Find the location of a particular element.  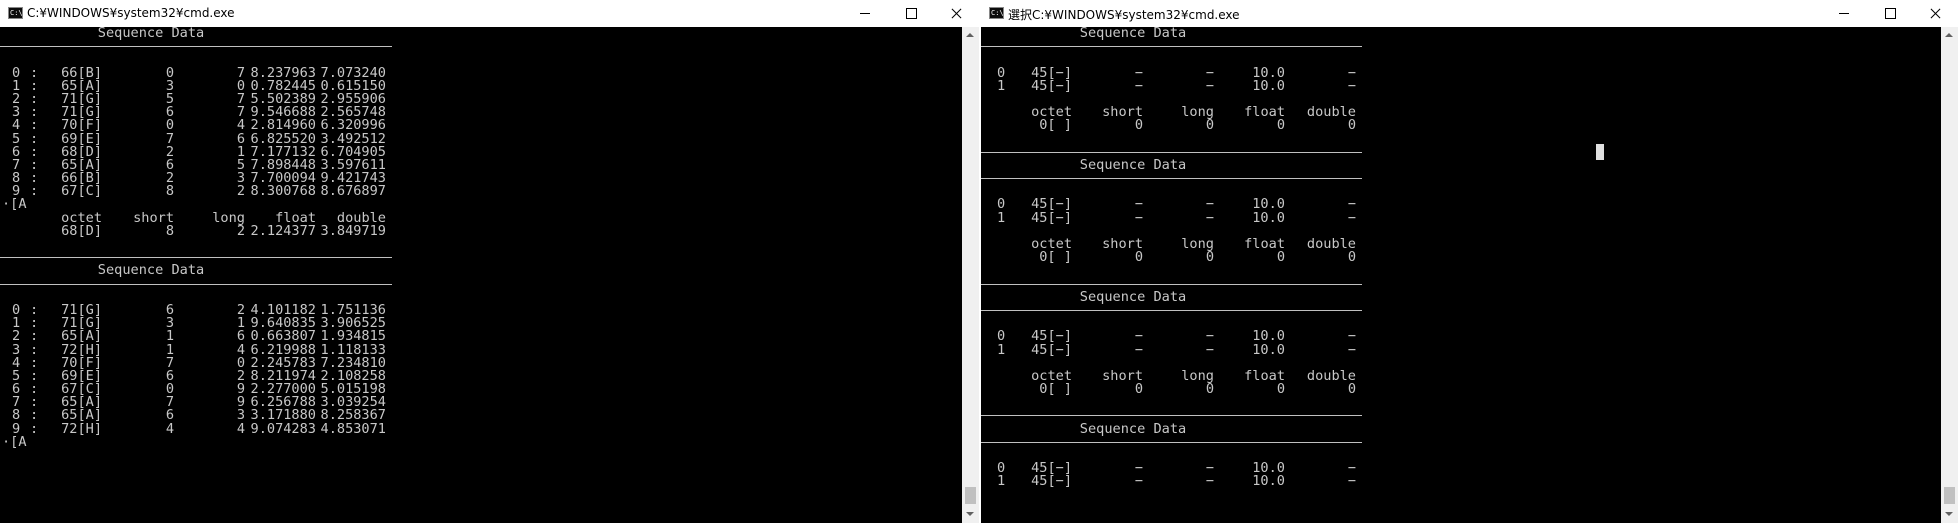

prompt-text: ·[A is located at coordinates (14, 204).